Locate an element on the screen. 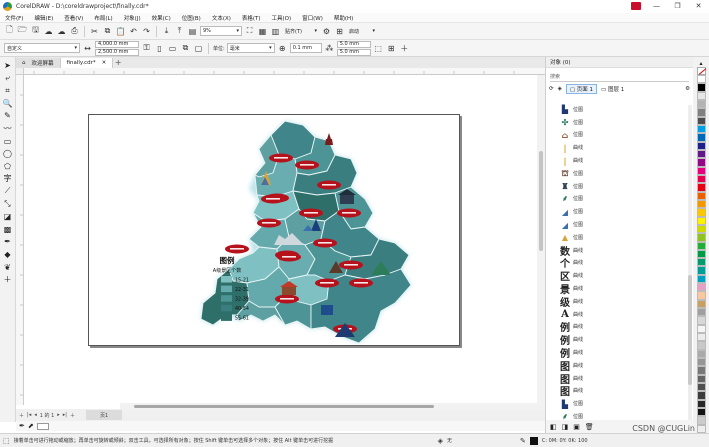 The image size is (709, 447). page-1-selector: ▢ 页面 1 is located at coordinates (581, 88).